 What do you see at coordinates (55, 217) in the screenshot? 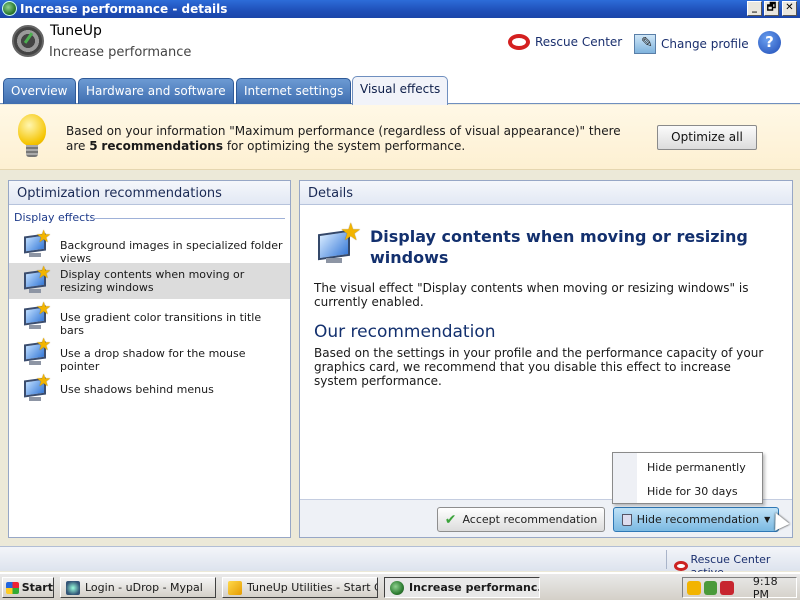
I see `section-display-effects: Display effects` at bounding box center [55, 217].